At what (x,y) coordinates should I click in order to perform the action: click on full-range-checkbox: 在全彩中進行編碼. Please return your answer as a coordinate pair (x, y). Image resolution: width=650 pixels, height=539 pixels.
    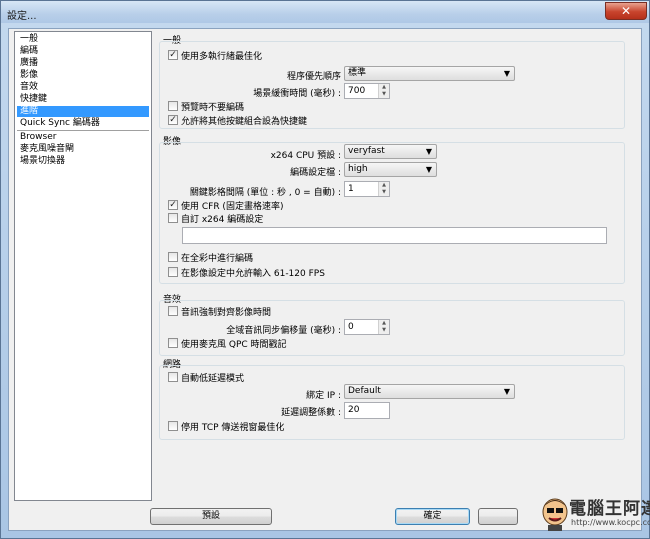
    Looking at the image, I should click on (210, 257).